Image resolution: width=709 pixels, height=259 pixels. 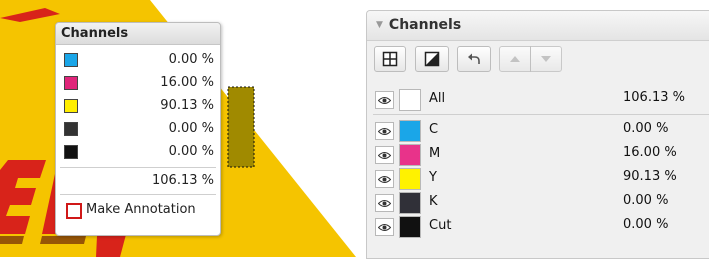 I want to click on collapse-triangle-icon: ▼, so click(x=379, y=25).